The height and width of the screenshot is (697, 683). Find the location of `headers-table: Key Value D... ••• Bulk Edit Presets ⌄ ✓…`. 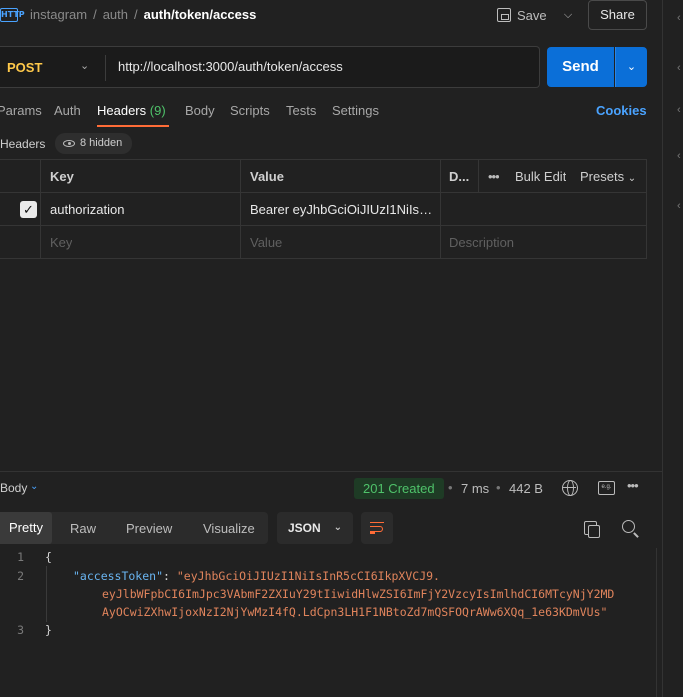

headers-table: Key Value D... ••• Bulk Edit Presets ⌄ ✓… is located at coordinates (323, 209).